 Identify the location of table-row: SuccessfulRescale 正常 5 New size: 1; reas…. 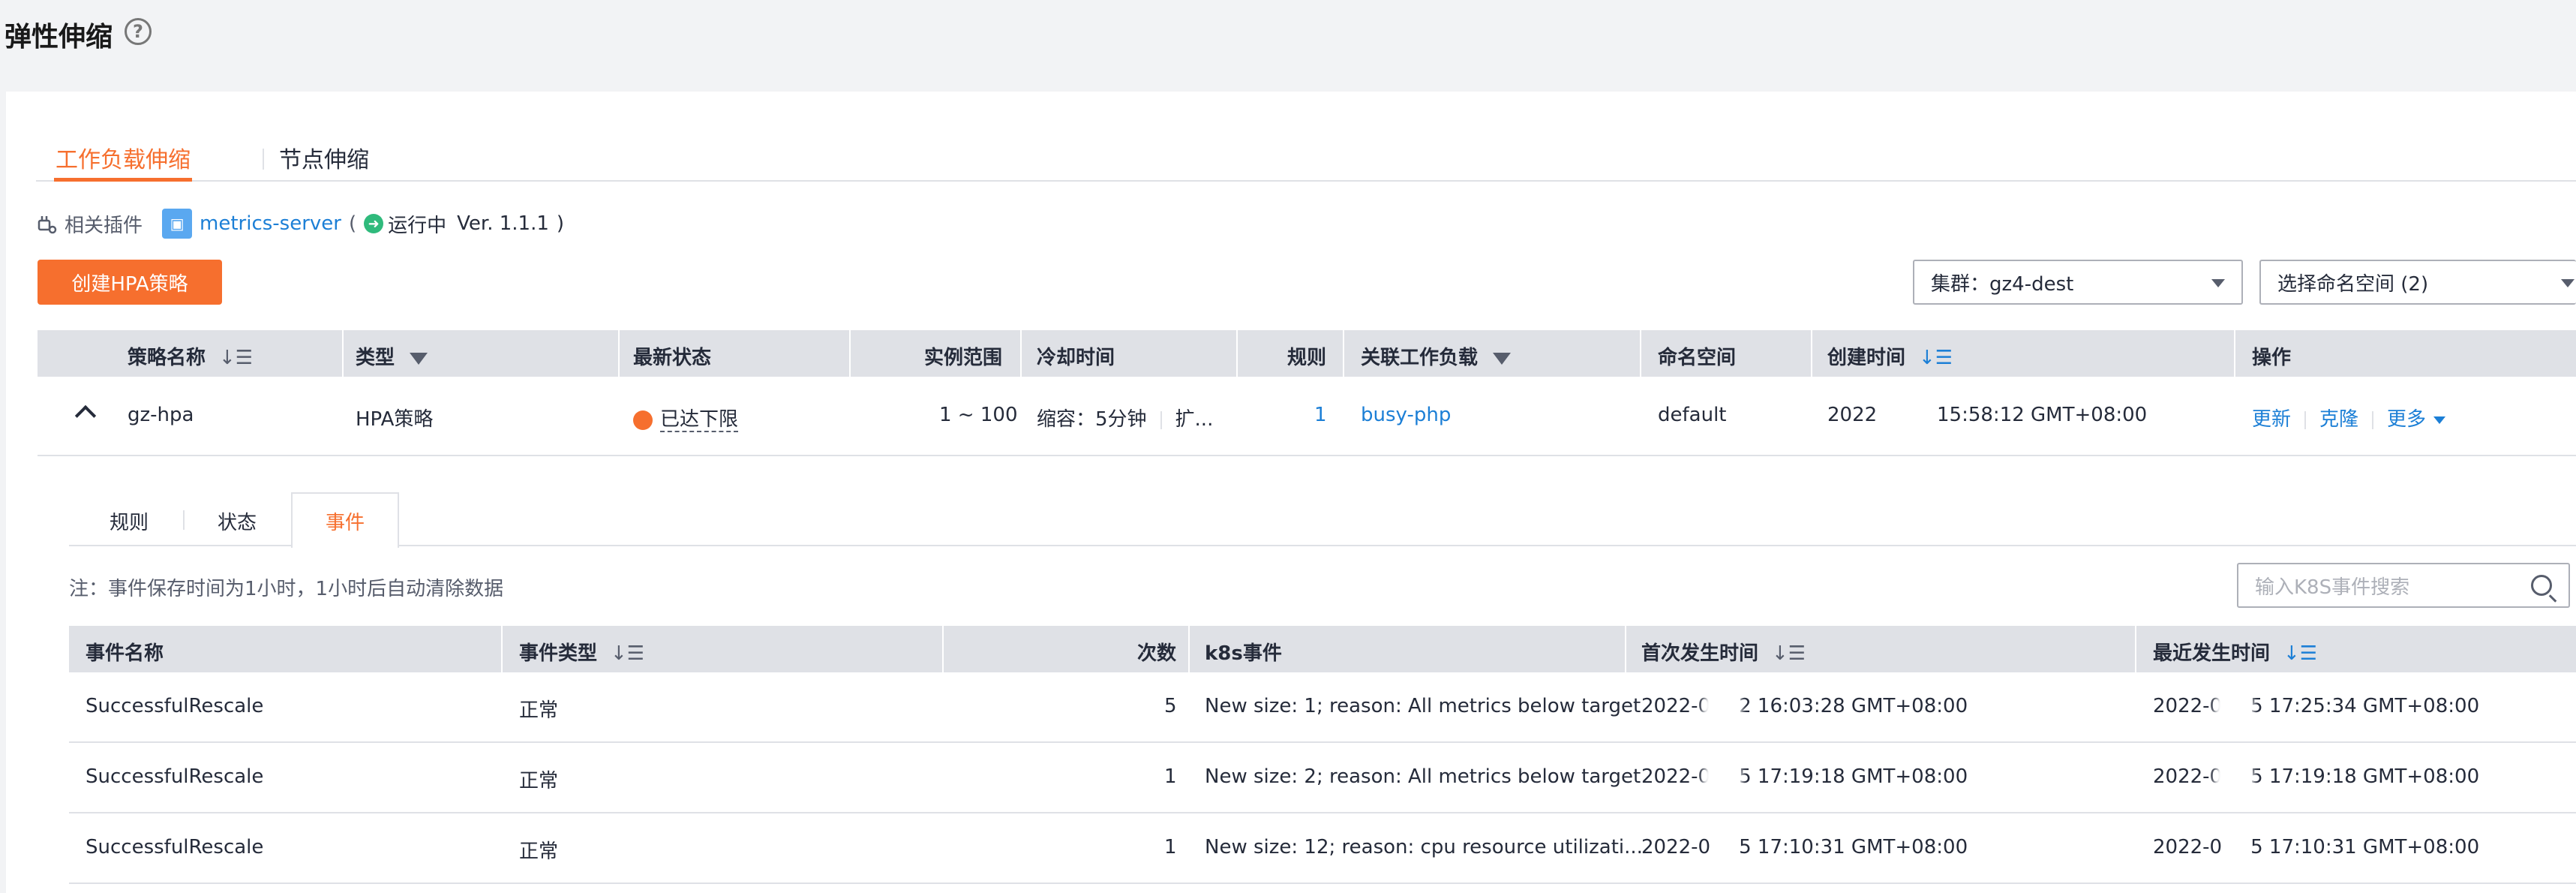
(1322, 707).